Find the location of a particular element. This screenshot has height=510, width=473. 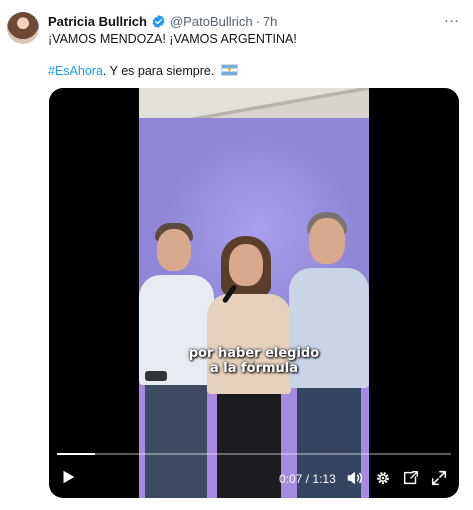

video-progress-bar is located at coordinates (254, 454).